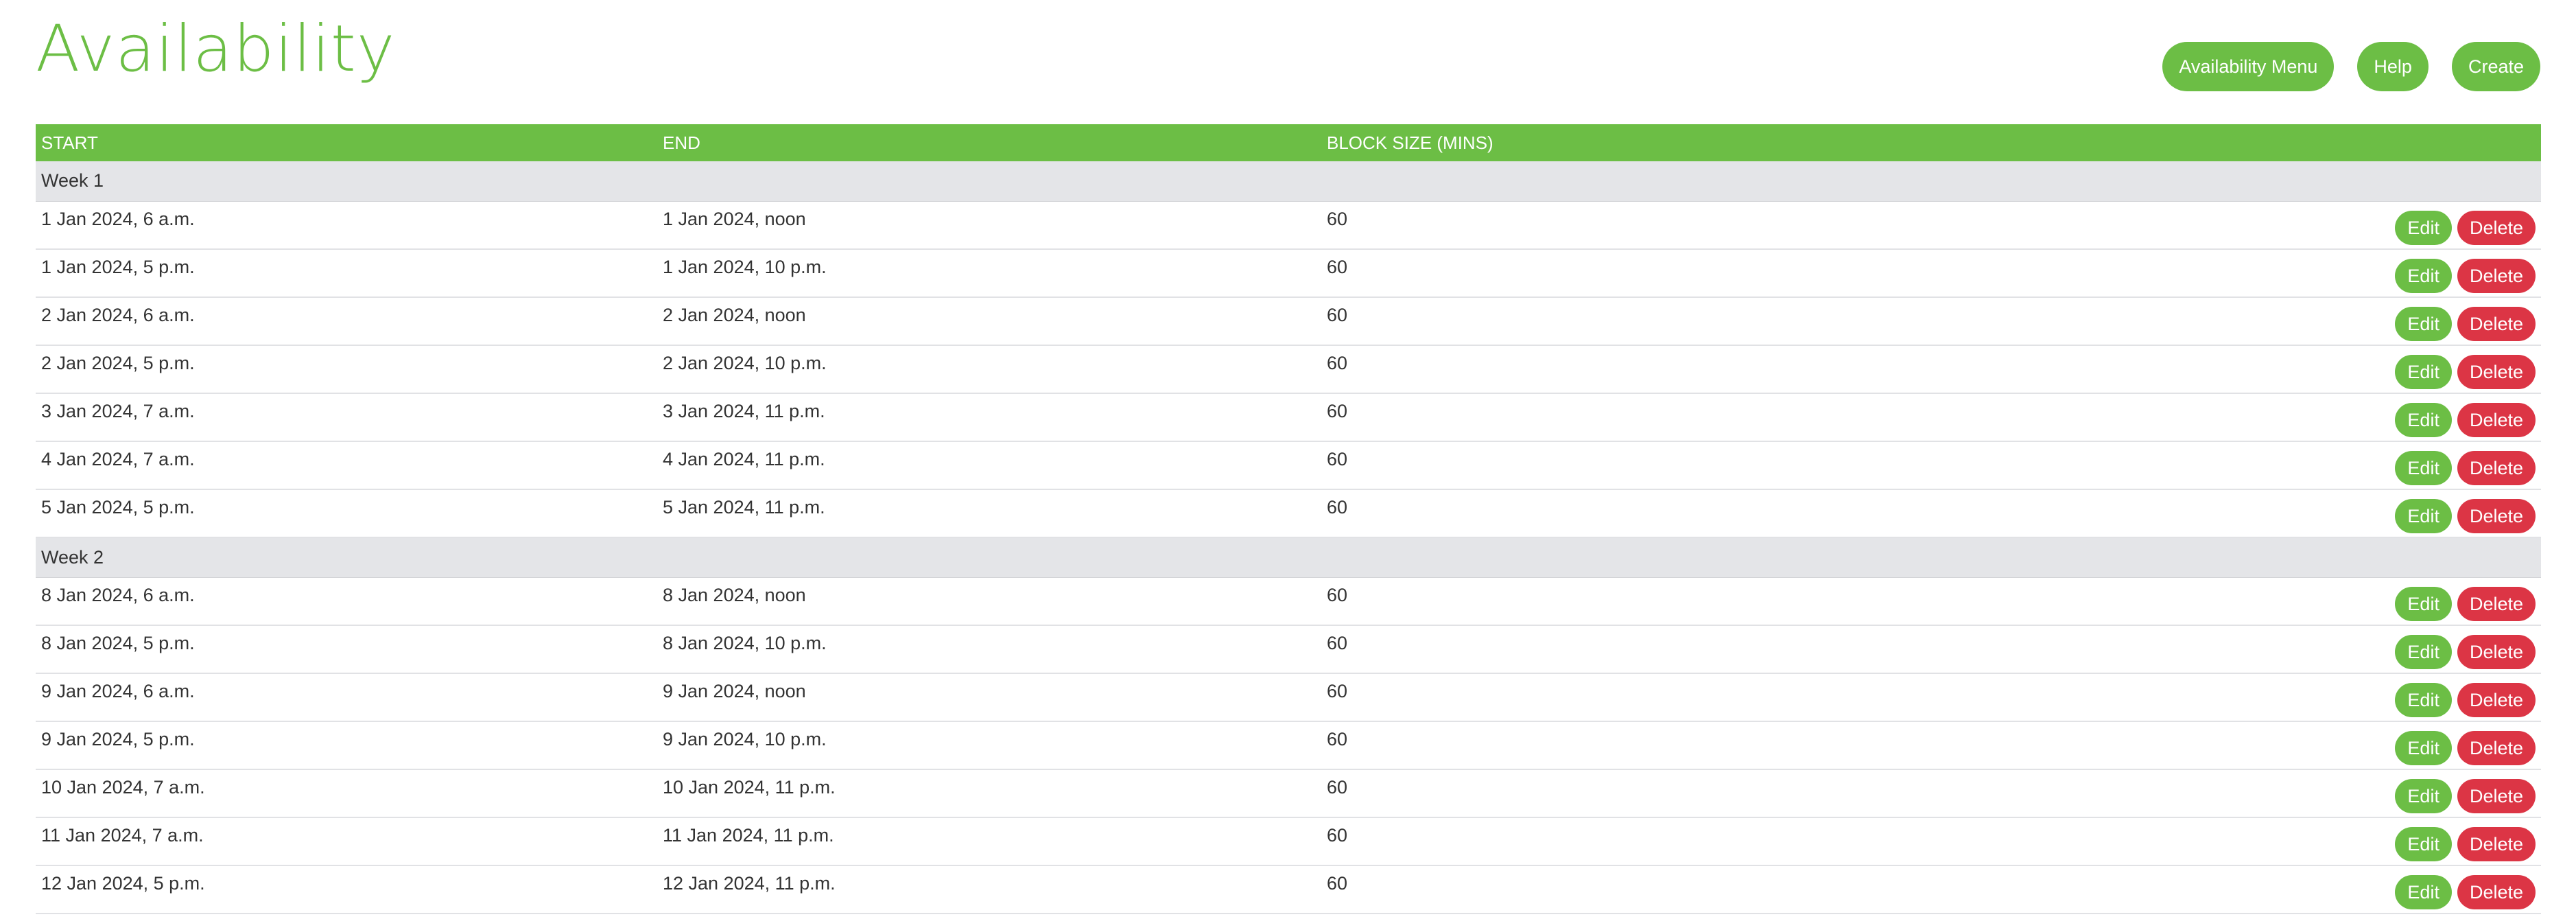  Describe the element at coordinates (989, 697) in the screenshot. I see `end-cell: 9 Jan 2024, noon` at that location.